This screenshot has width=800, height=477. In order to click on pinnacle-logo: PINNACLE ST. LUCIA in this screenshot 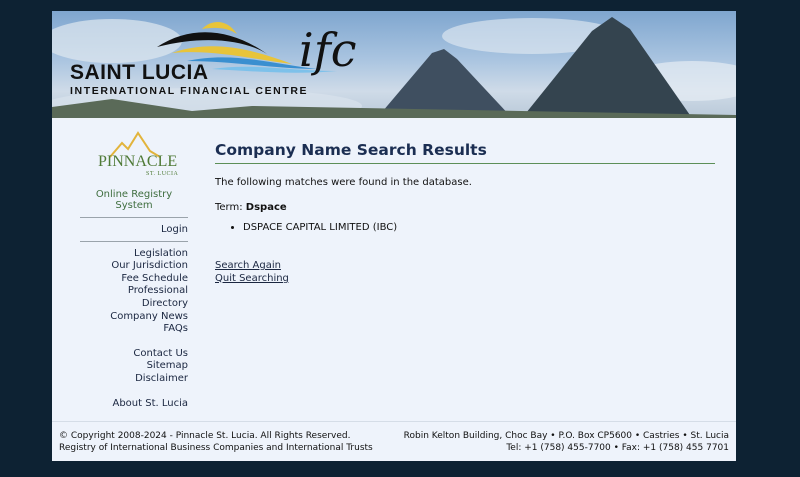, I will do `click(134, 158)`.